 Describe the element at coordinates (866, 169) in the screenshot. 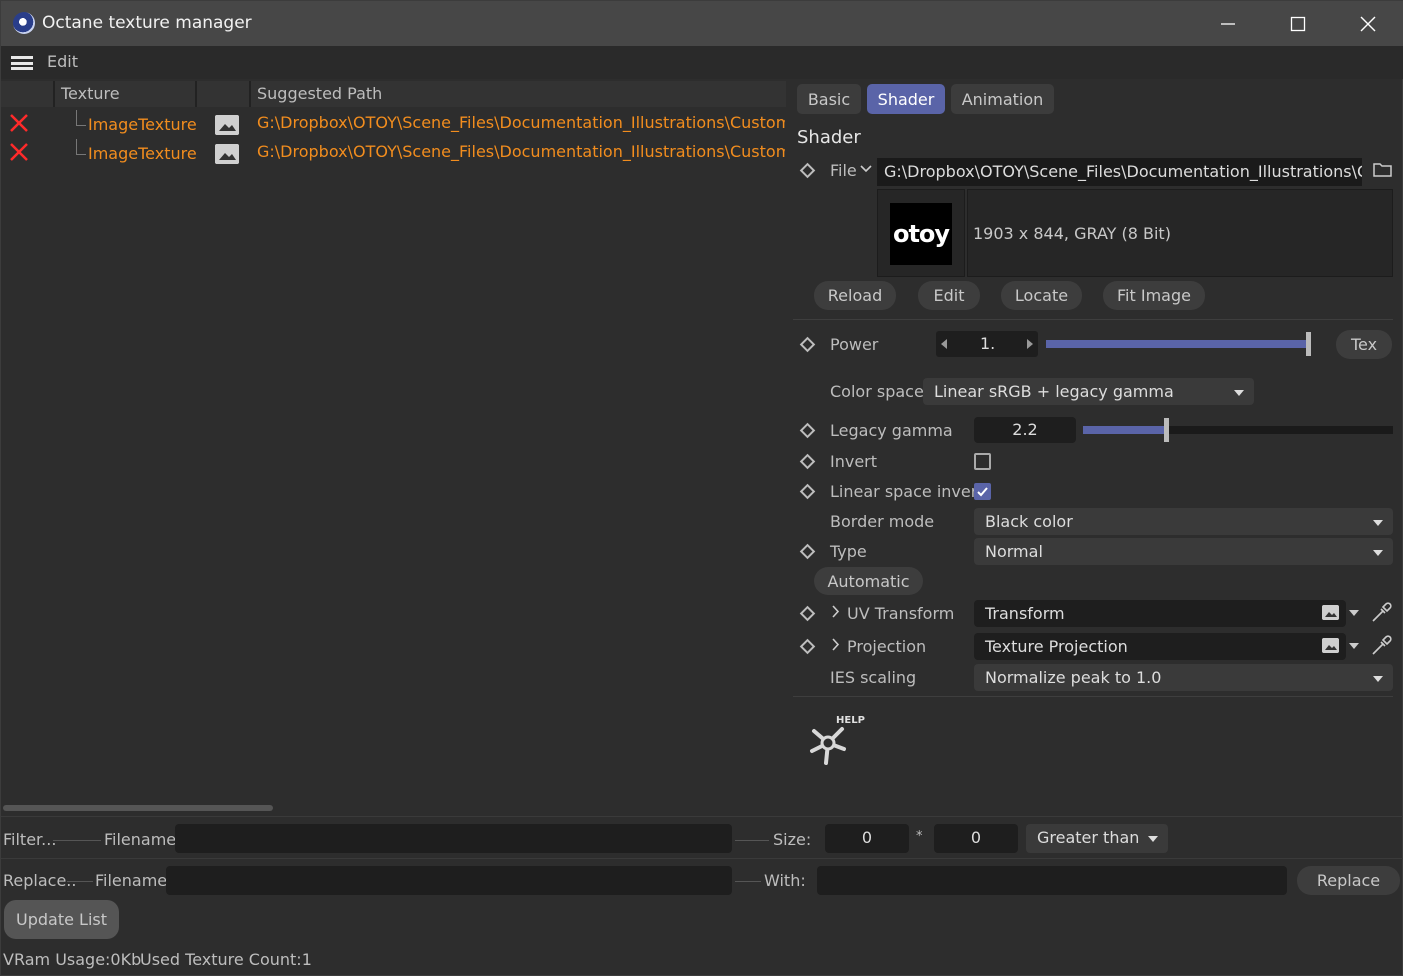

I see `chevron-down-icon` at that location.